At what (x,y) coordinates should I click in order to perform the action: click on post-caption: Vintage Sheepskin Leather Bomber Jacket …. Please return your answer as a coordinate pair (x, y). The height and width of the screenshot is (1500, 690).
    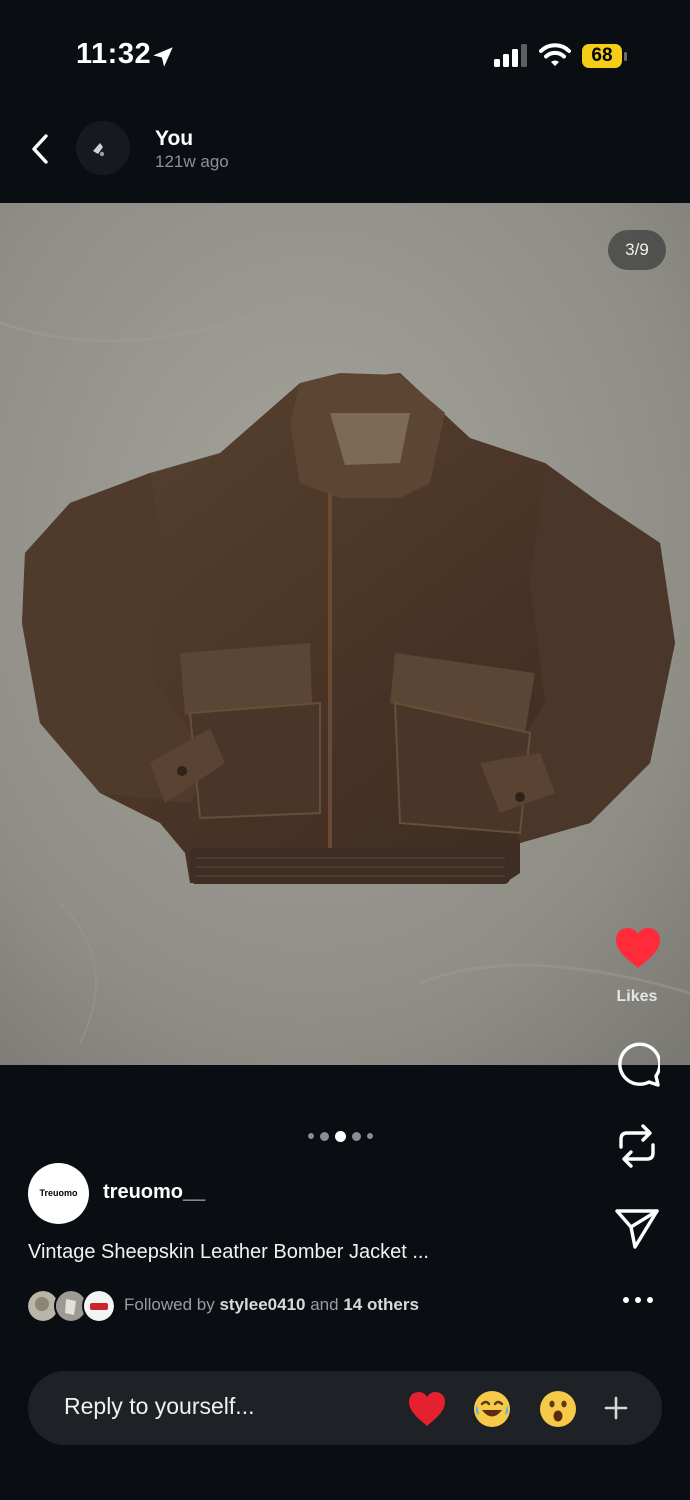
    Looking at the image, I should click on (228, 1252).